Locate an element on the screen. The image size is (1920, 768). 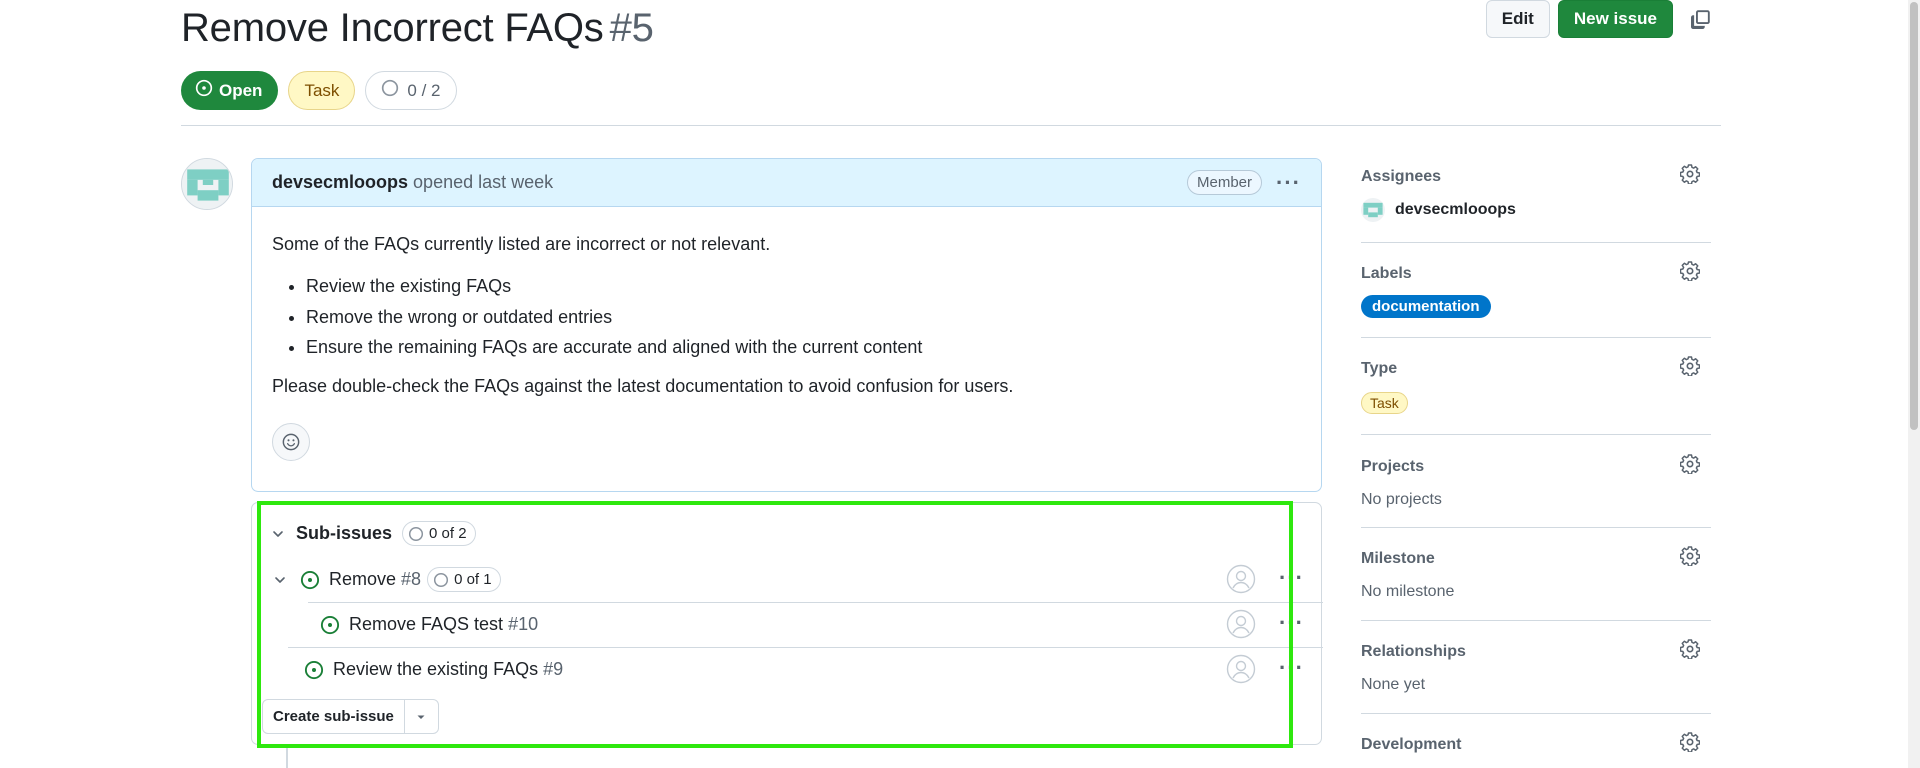
sub-issue-title: Remove FAQS test is located at coordinates (426, 624).